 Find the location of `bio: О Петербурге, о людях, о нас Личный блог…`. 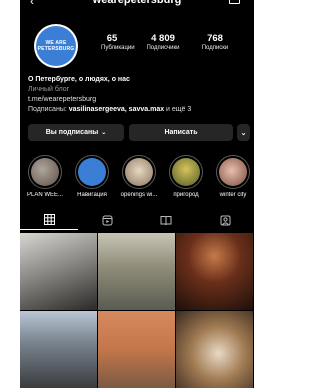

bio: О Петербурге, о людях, о нас Личный блог… is located at coordinates (139, 95).